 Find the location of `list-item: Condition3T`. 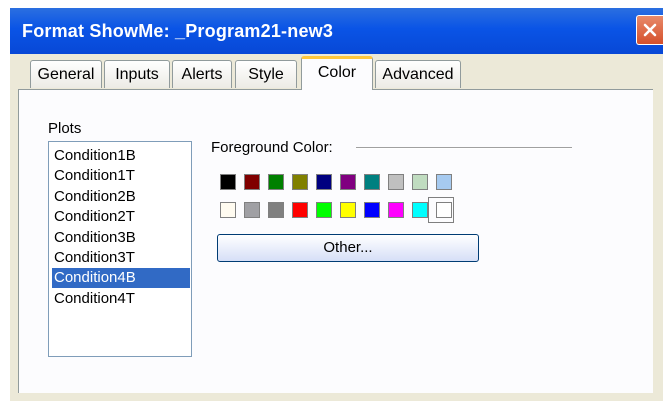

list-item: Condition3T is located at coordinates (121, 258).